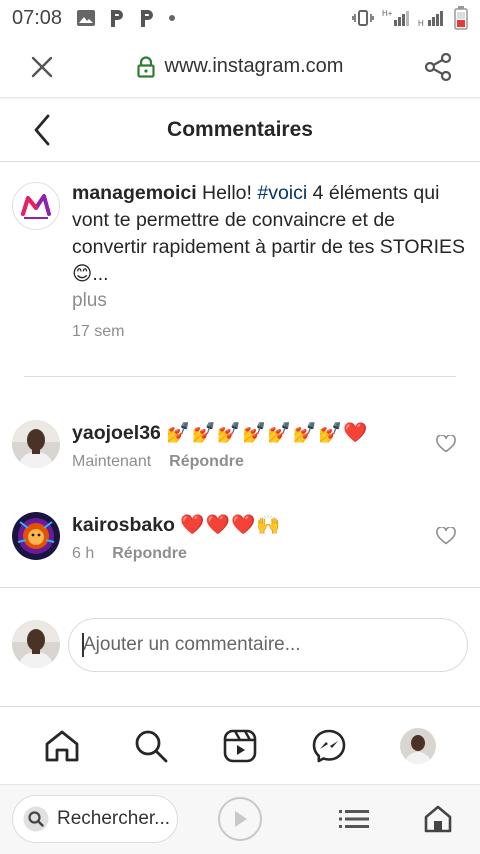  I want to click on close-icon, so click(42, 66).